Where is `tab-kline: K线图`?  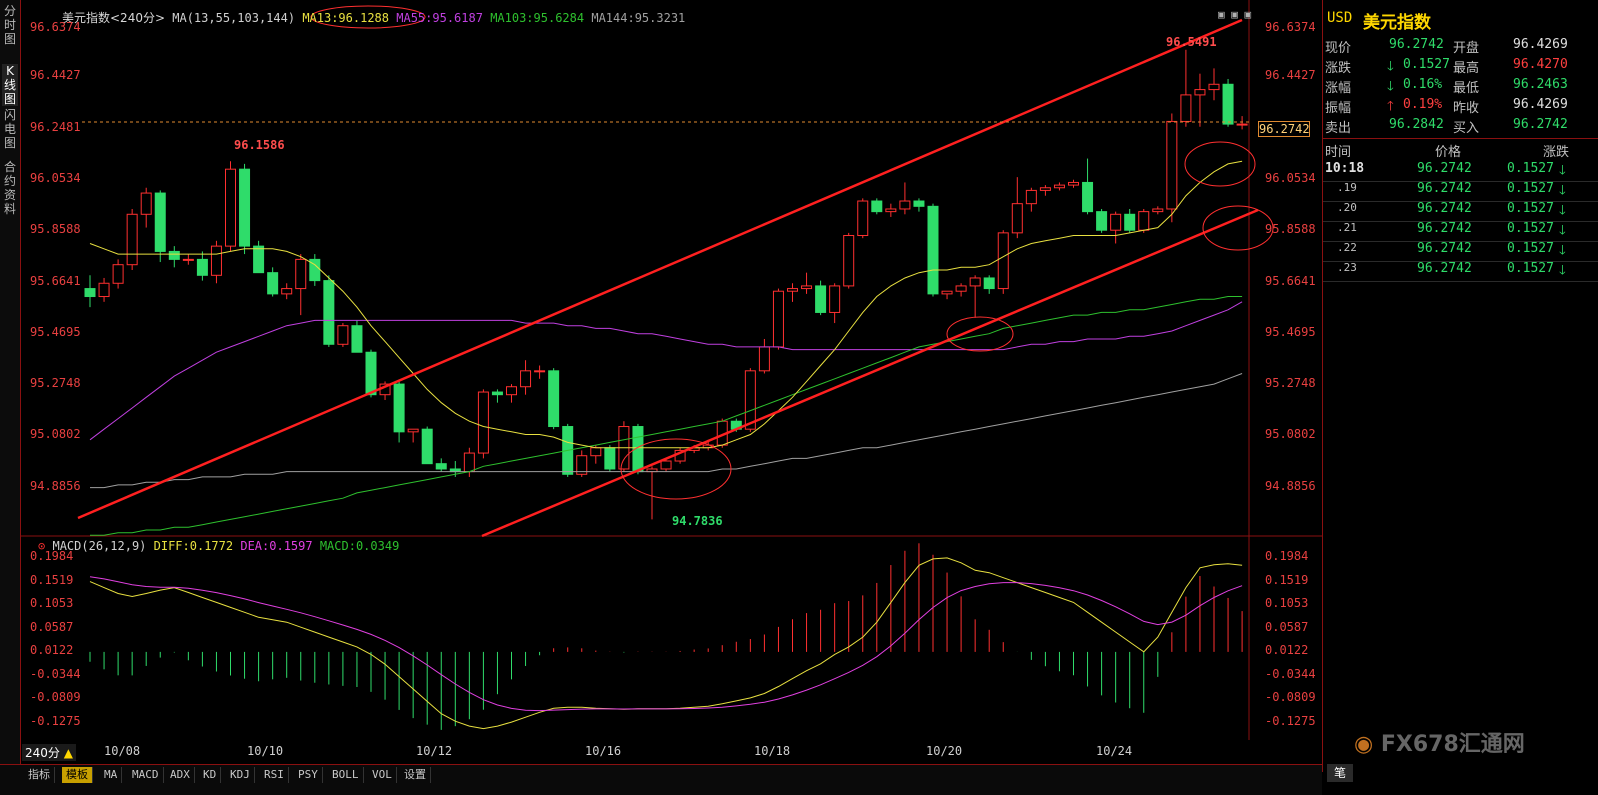
tab-kline: K线图 is located at coordinates (10, 85).